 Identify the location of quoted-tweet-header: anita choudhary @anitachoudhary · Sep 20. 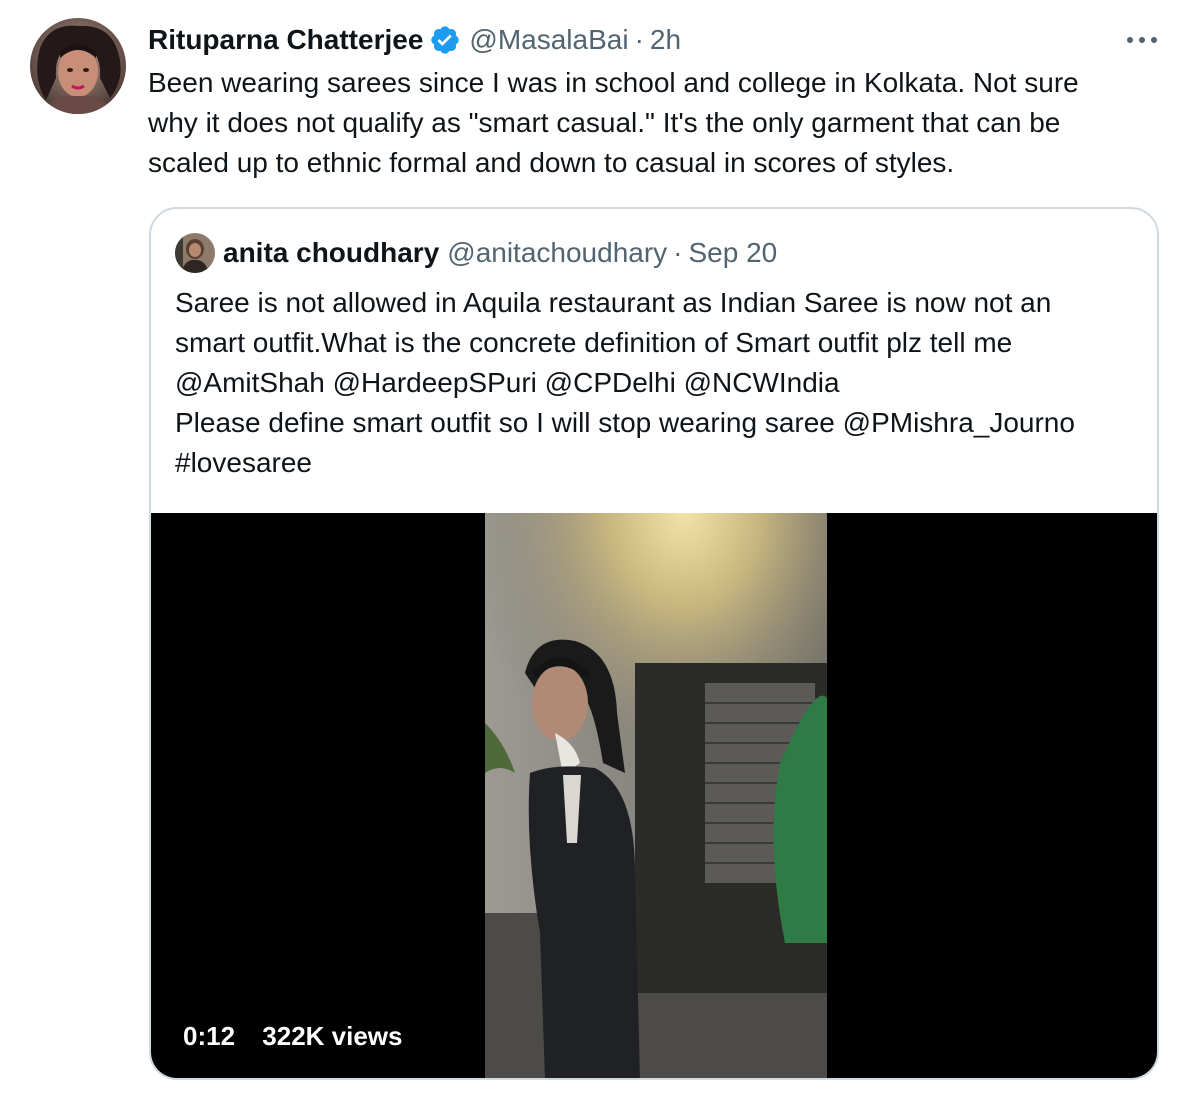
(476, 253).